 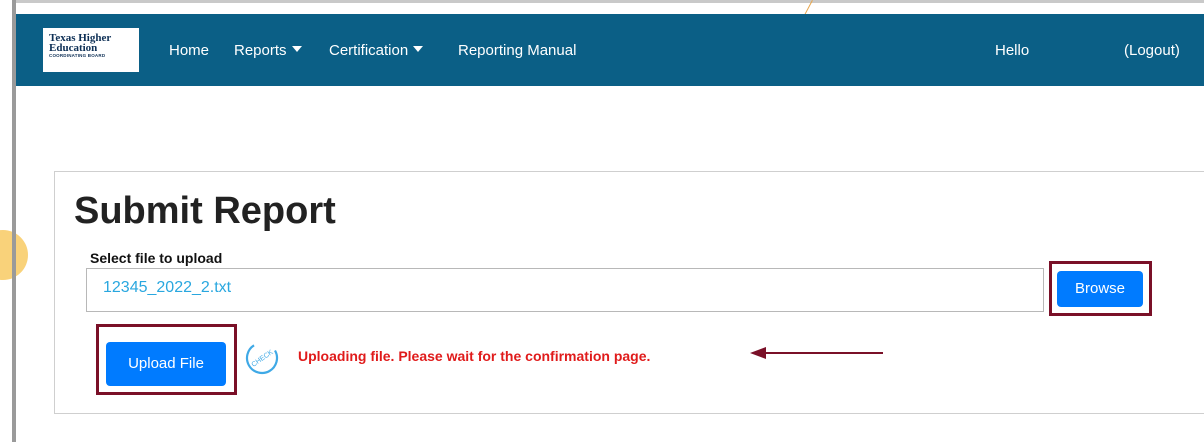 I want to click on nav-reports: Reports, so click(x=268, y=50).